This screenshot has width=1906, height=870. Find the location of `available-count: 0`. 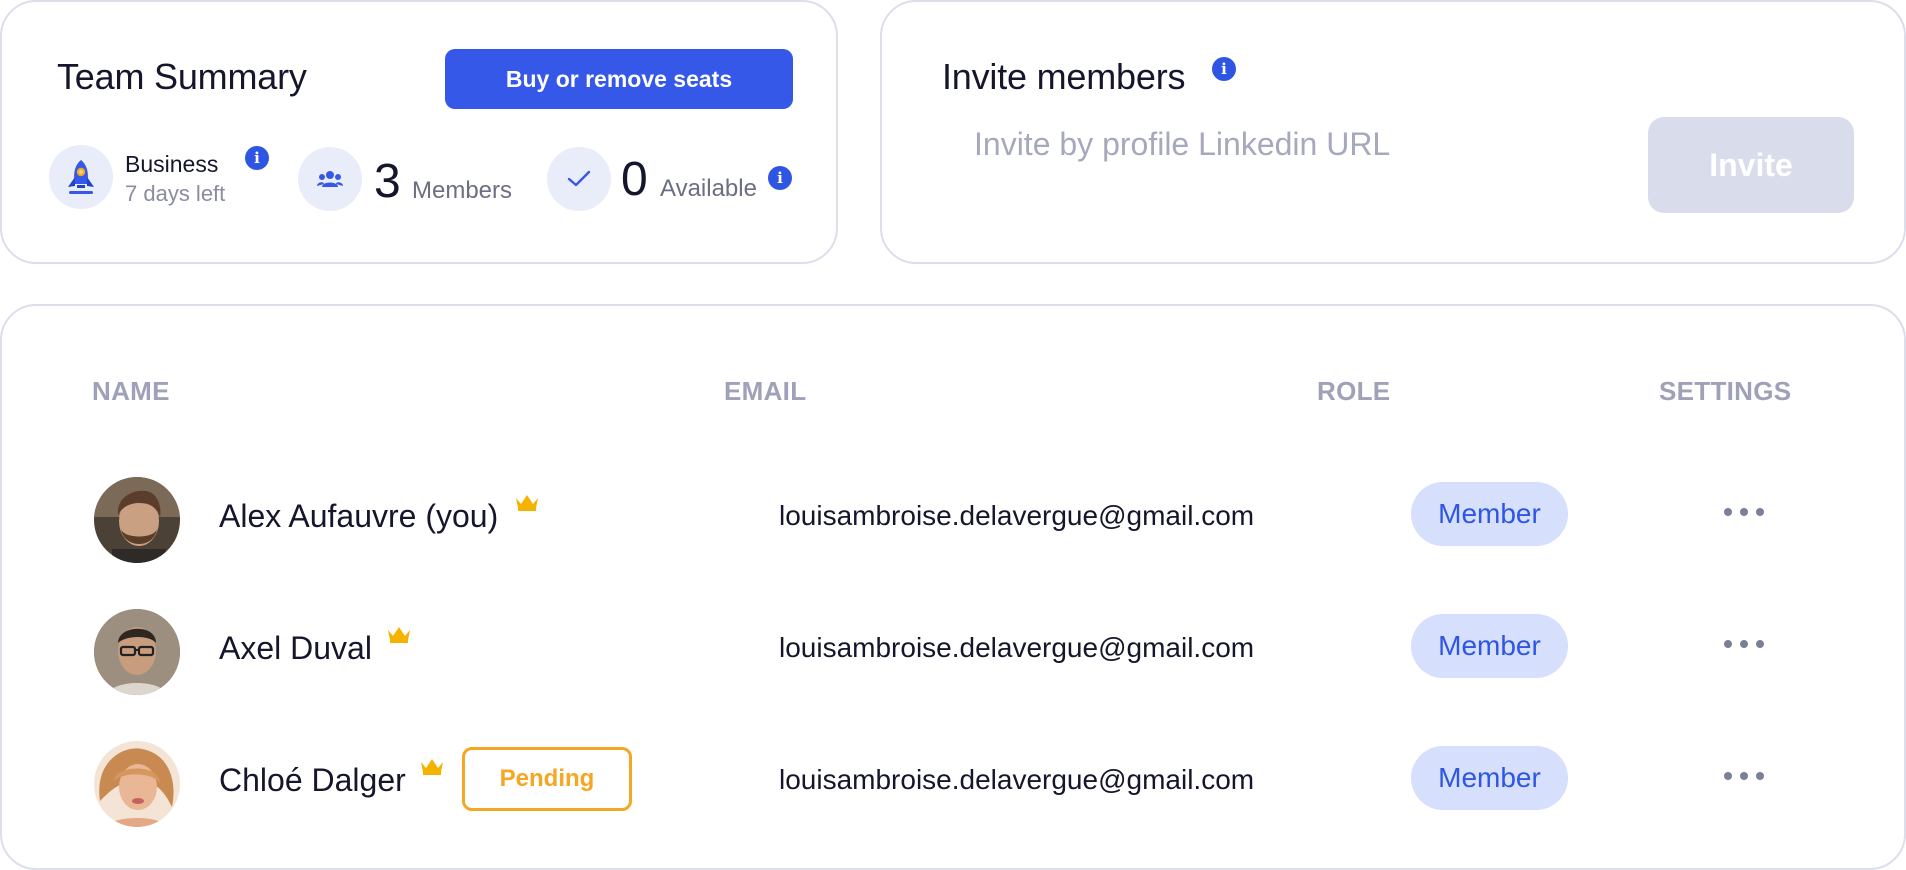

available-count: 0 is located at coordinates (634, 179).